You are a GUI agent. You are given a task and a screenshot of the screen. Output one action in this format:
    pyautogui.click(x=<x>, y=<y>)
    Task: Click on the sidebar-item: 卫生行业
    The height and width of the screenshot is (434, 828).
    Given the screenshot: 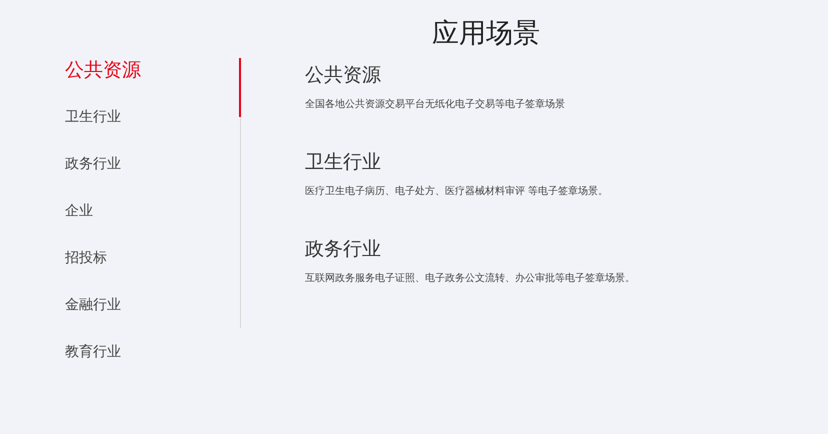 What is the action you would take?
    pyautogui.click(x=93, y=128)
    